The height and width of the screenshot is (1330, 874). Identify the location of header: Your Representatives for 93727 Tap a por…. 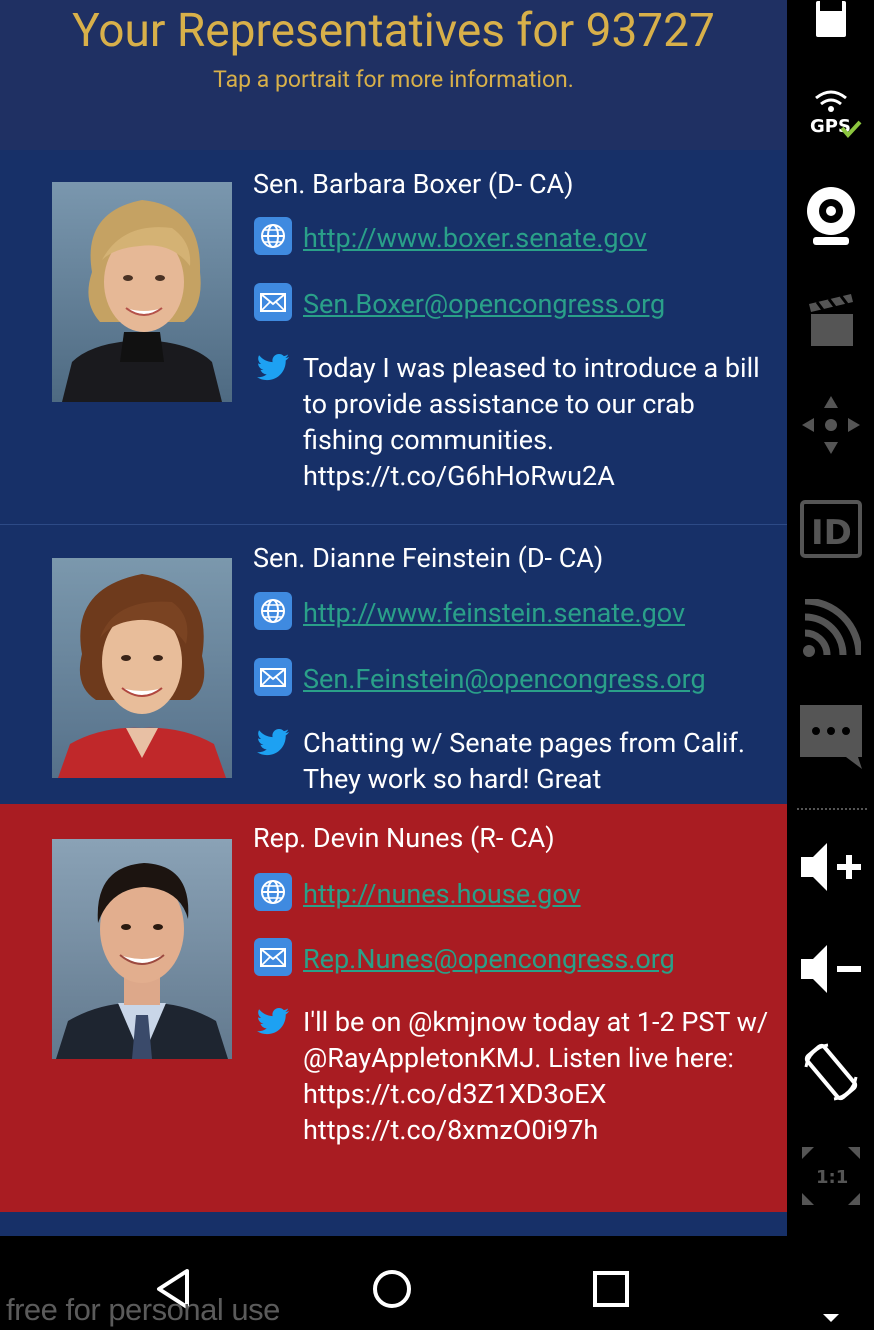
(393, 75).